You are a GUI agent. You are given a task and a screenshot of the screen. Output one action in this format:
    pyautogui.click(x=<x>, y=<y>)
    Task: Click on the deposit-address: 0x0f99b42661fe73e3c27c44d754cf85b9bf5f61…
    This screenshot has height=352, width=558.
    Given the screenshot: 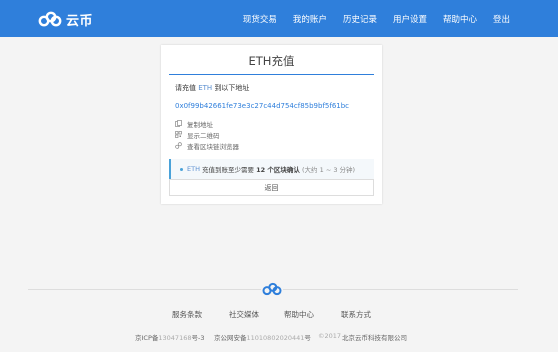 What is the action you would take?
    pyautogui.click(x=278, y=106)
    